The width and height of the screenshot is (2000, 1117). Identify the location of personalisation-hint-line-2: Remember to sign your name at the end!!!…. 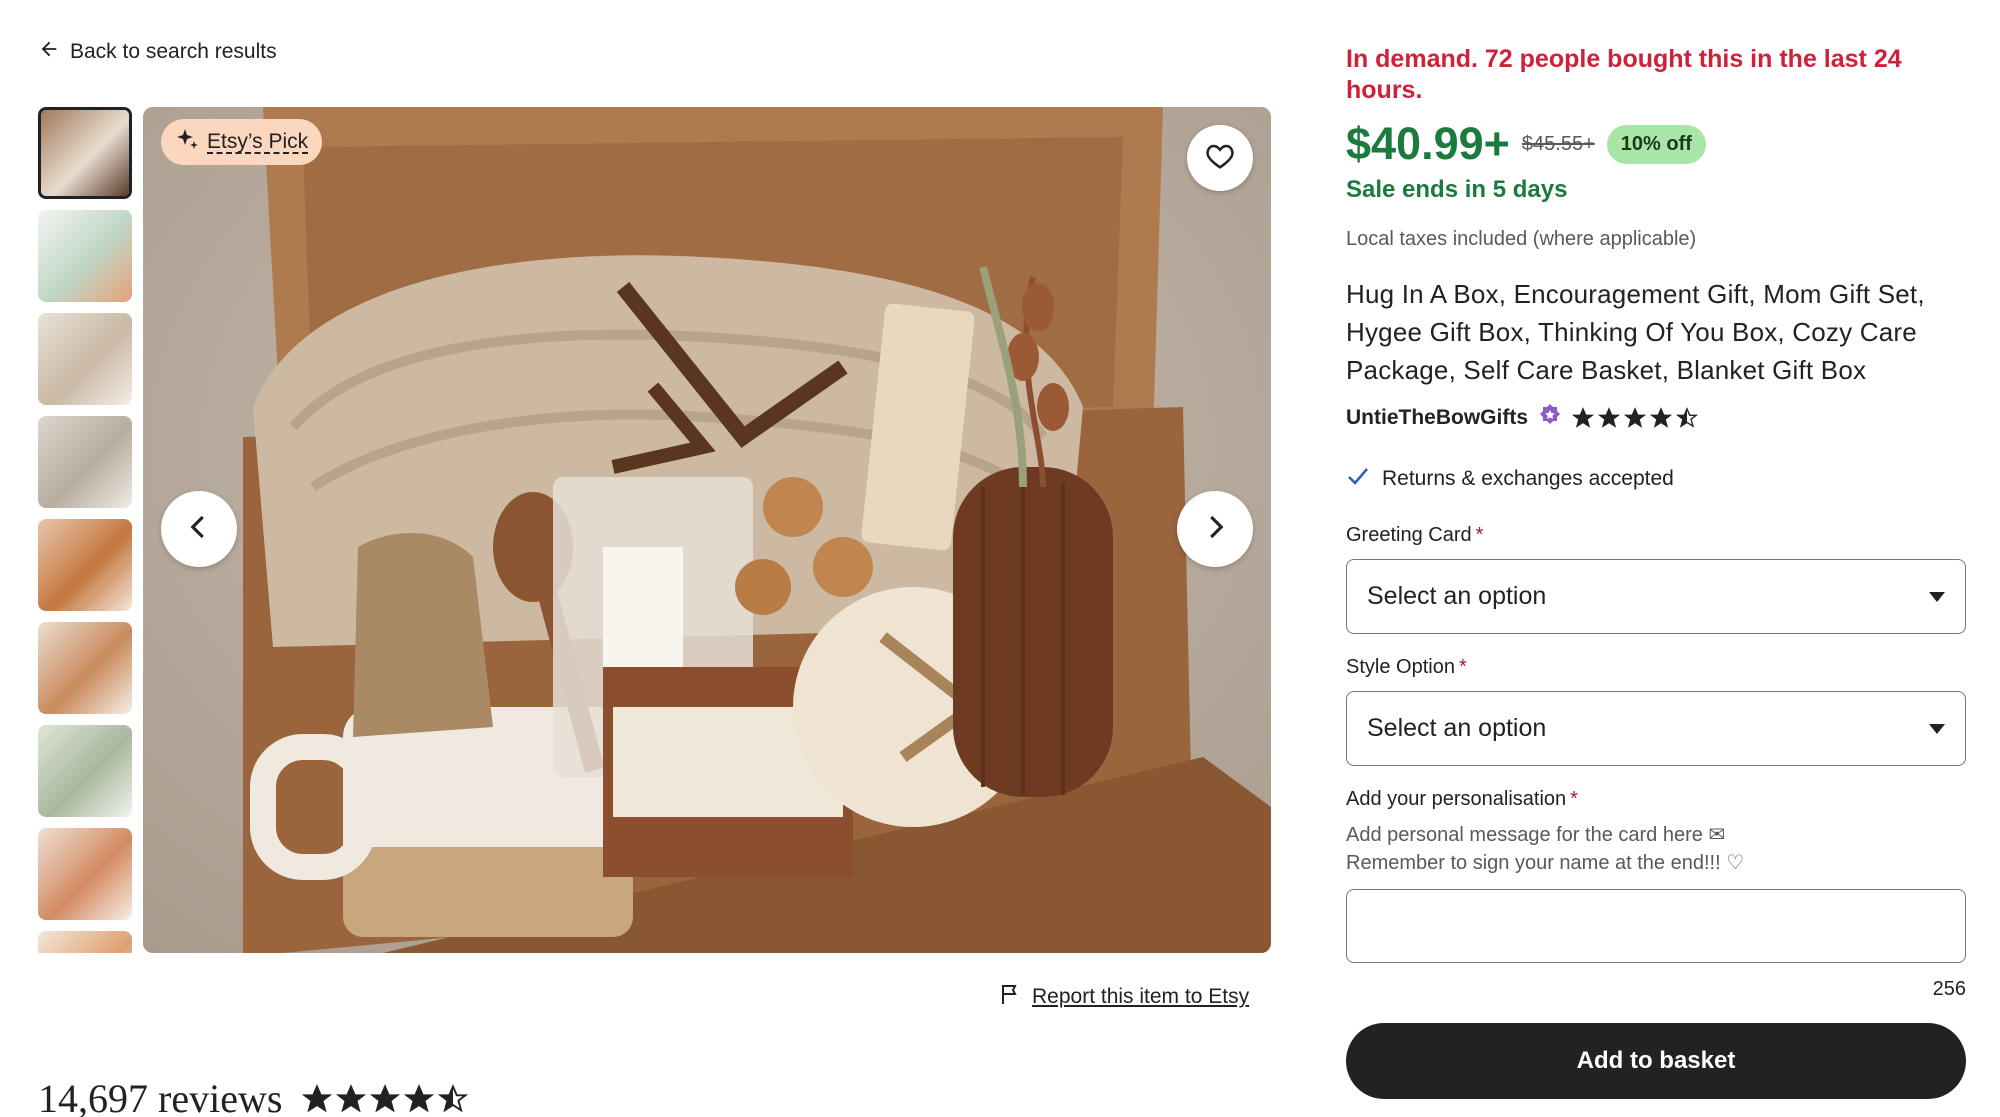
(1545, 863).